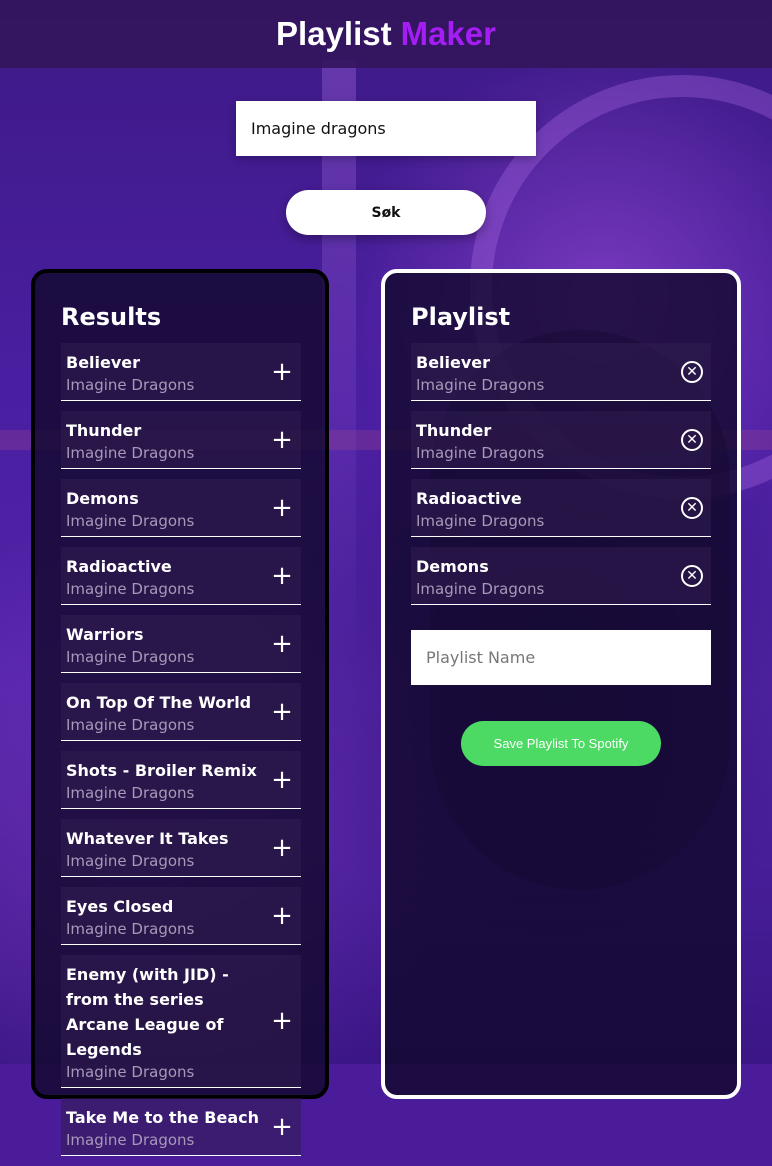  What do you see at coordinates (561, 372) in the screenshot?
I see `playlist-track: Believer Imagine Dragons ✕` at bounding box center [561, 372].